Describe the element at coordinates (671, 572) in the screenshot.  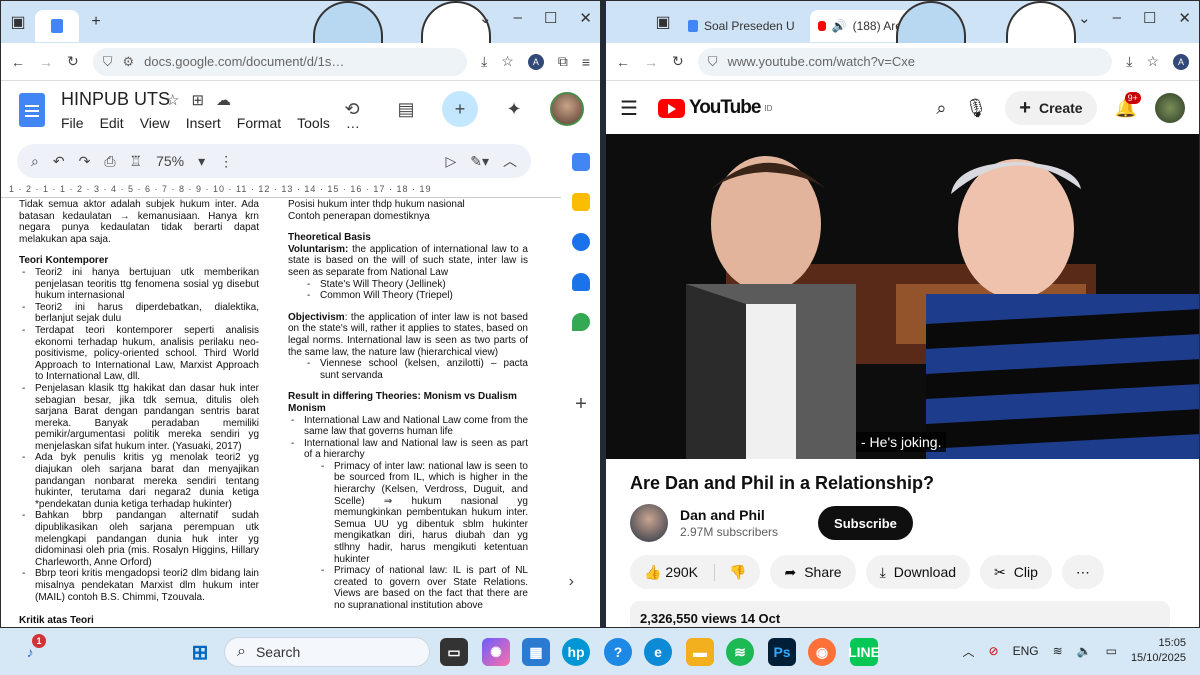
I see `like-button: 👍 290K` at that location.